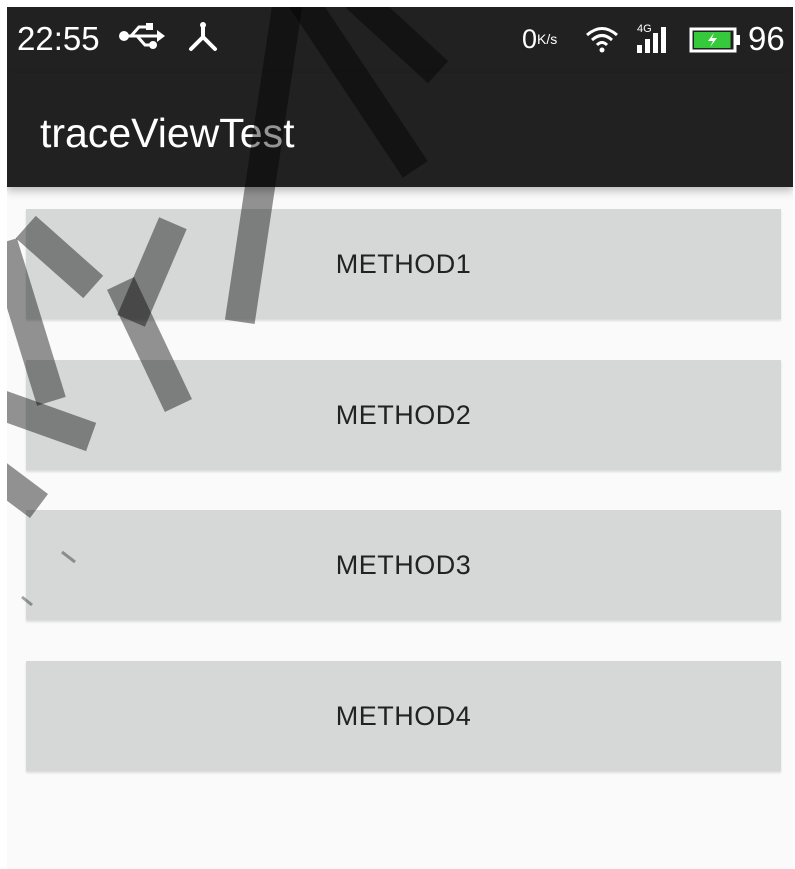 This screenshot has height=869, width=795. Describe the element at coordinates (400, 130) in the screenshot. I see `app-bar: traceViewTest` at that location.